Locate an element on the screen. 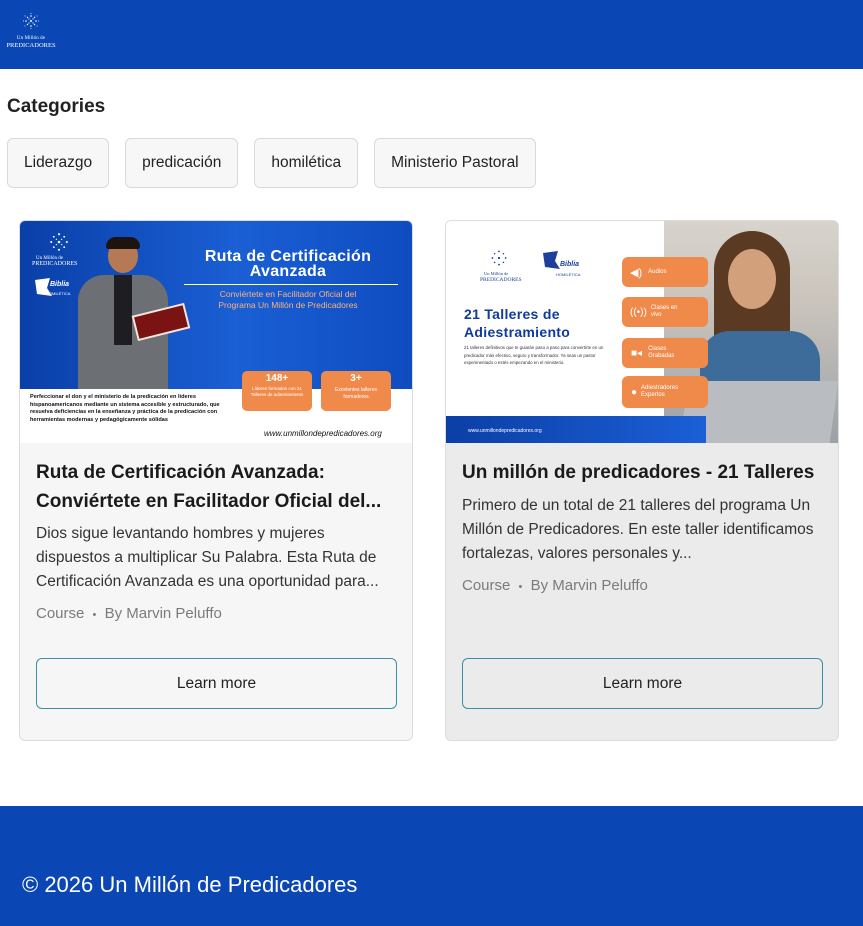 The width and height of the screenshot is (863, 926). thumb-sub-line2: Programa Un Millón de Predicadores is located at coordinates (288, 305).